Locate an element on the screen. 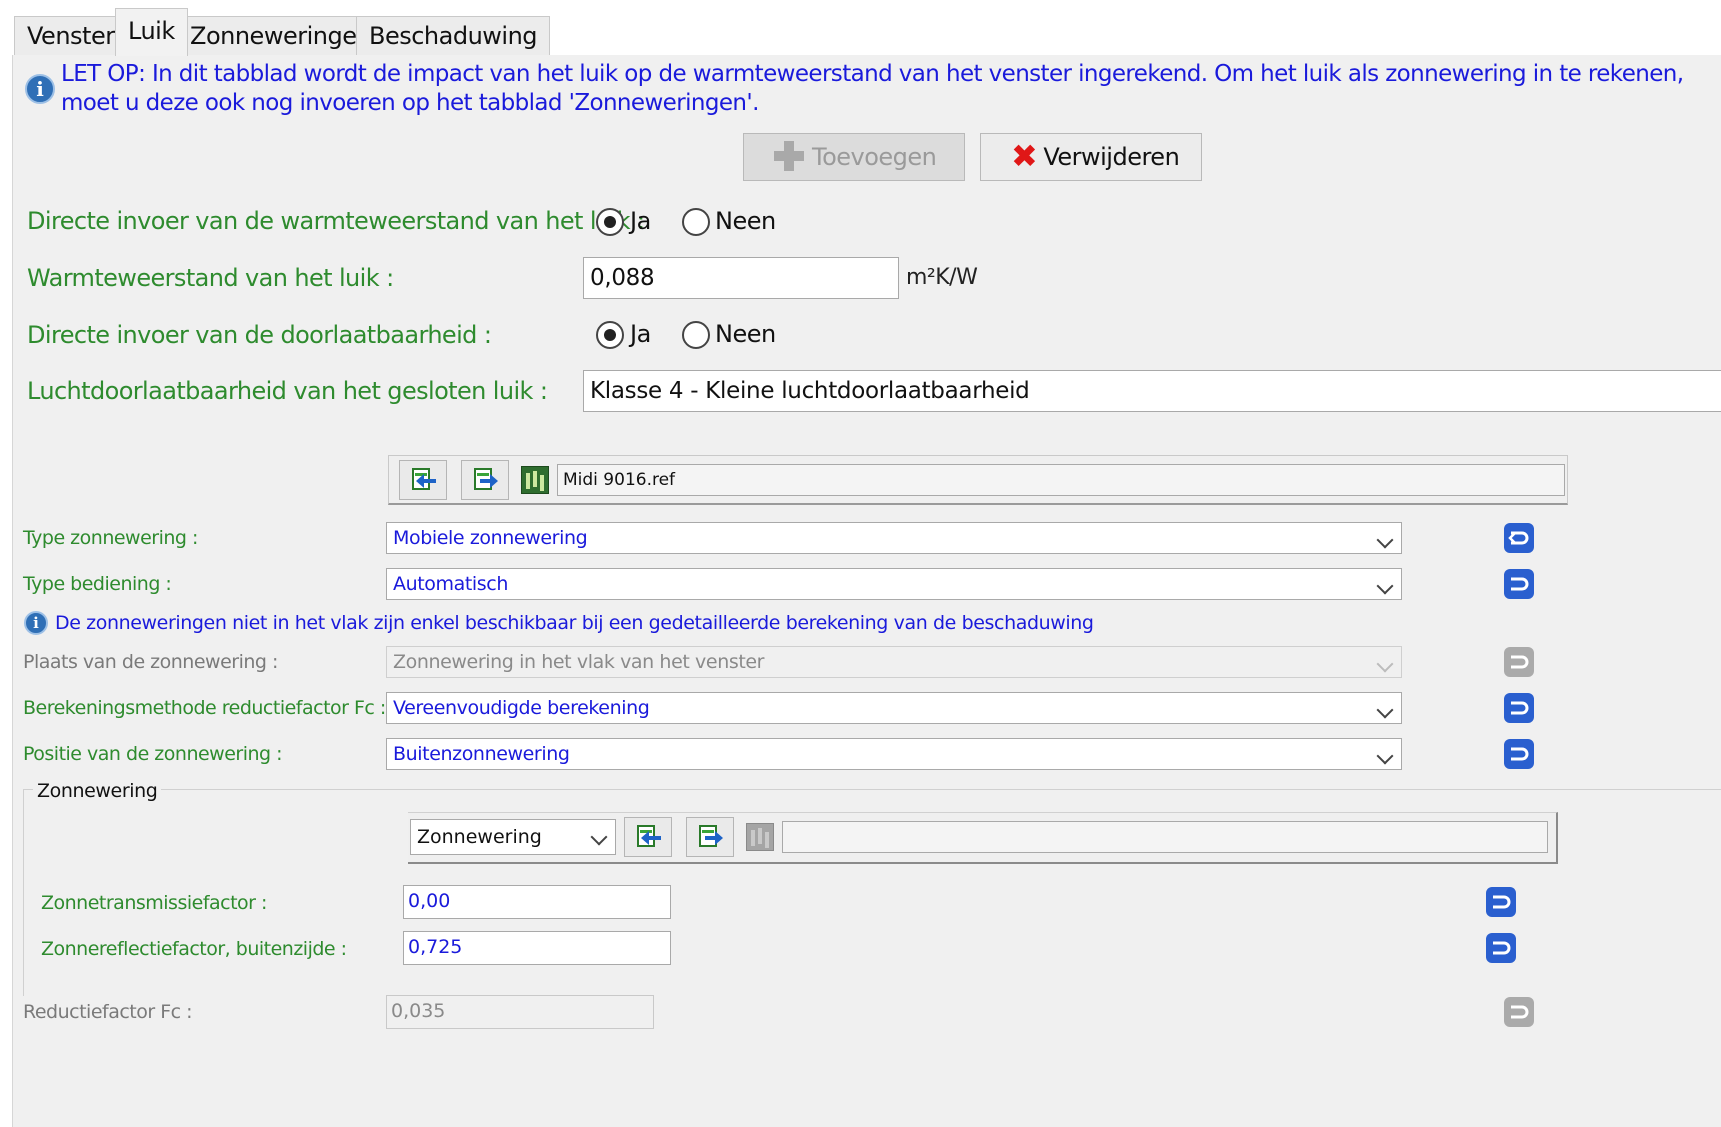 The width and height of the screenshot is (1721, 1127). zonnewering-type-value: Zonnewering is located at coordinates (479, 837).